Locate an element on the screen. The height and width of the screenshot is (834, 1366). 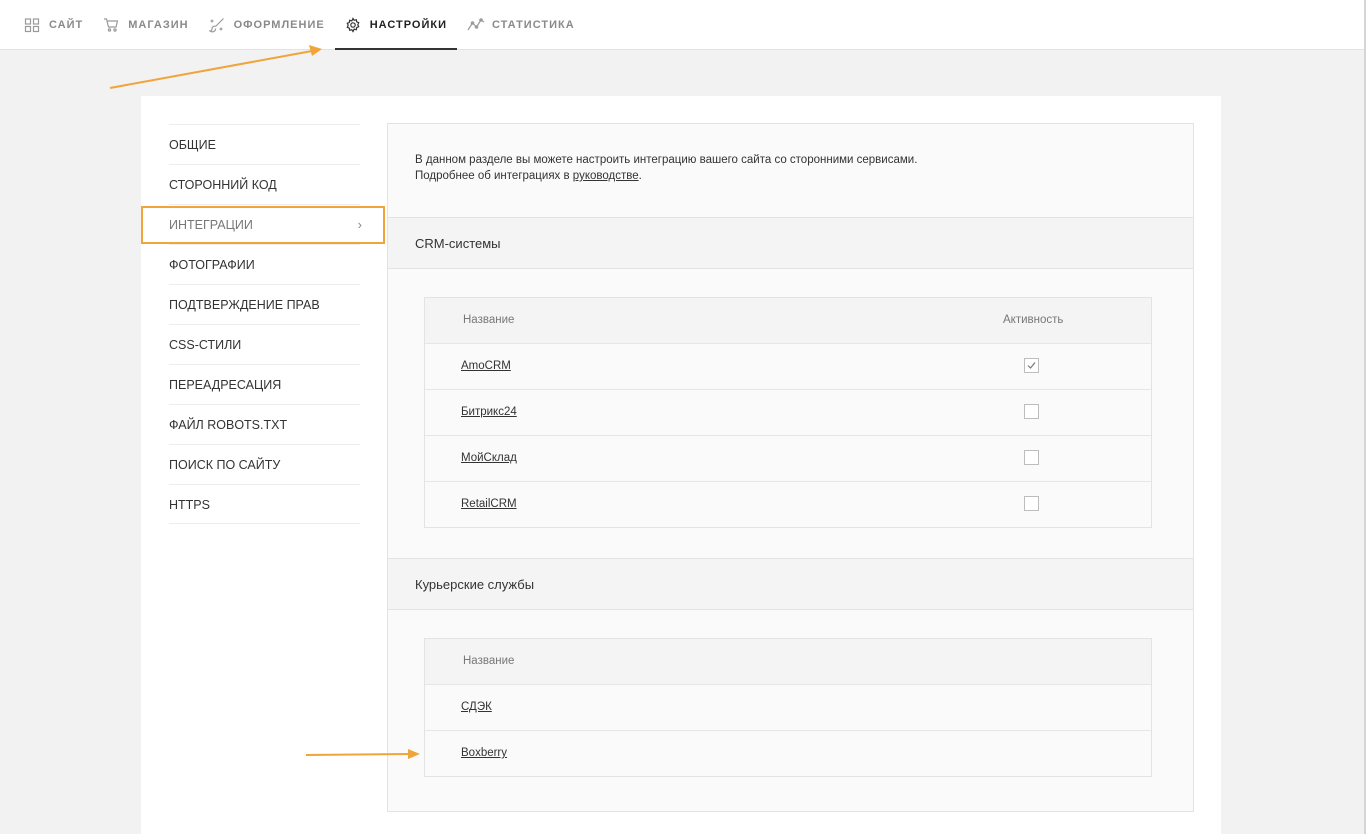
table-row: СДЭК is located at coordinates (788, 708).